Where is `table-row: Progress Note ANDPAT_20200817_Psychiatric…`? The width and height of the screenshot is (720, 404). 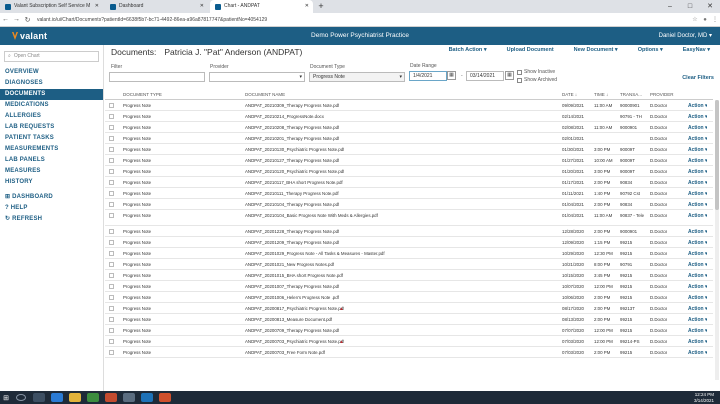 table-row: Progress Note ANDPAT_20200817_Psychiatric… is located at coordinates (409, 308).